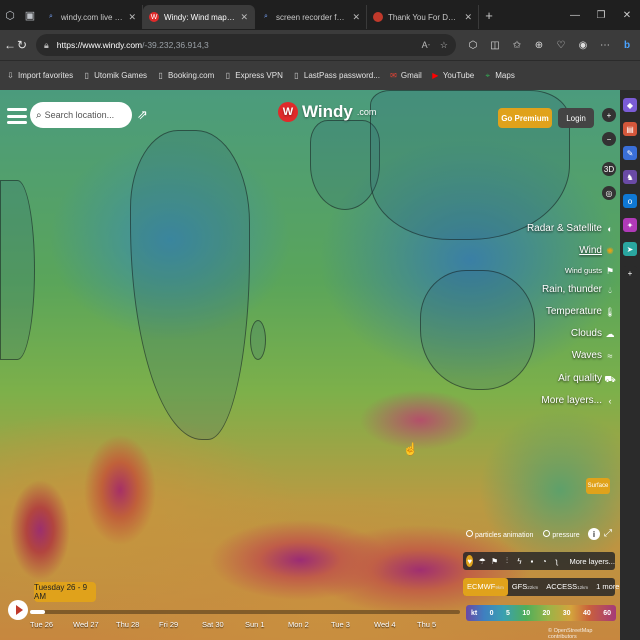 The height and width of the screenshot is (640, 640). I want to click on timeline-day: Sat 30, so click(223, 624).